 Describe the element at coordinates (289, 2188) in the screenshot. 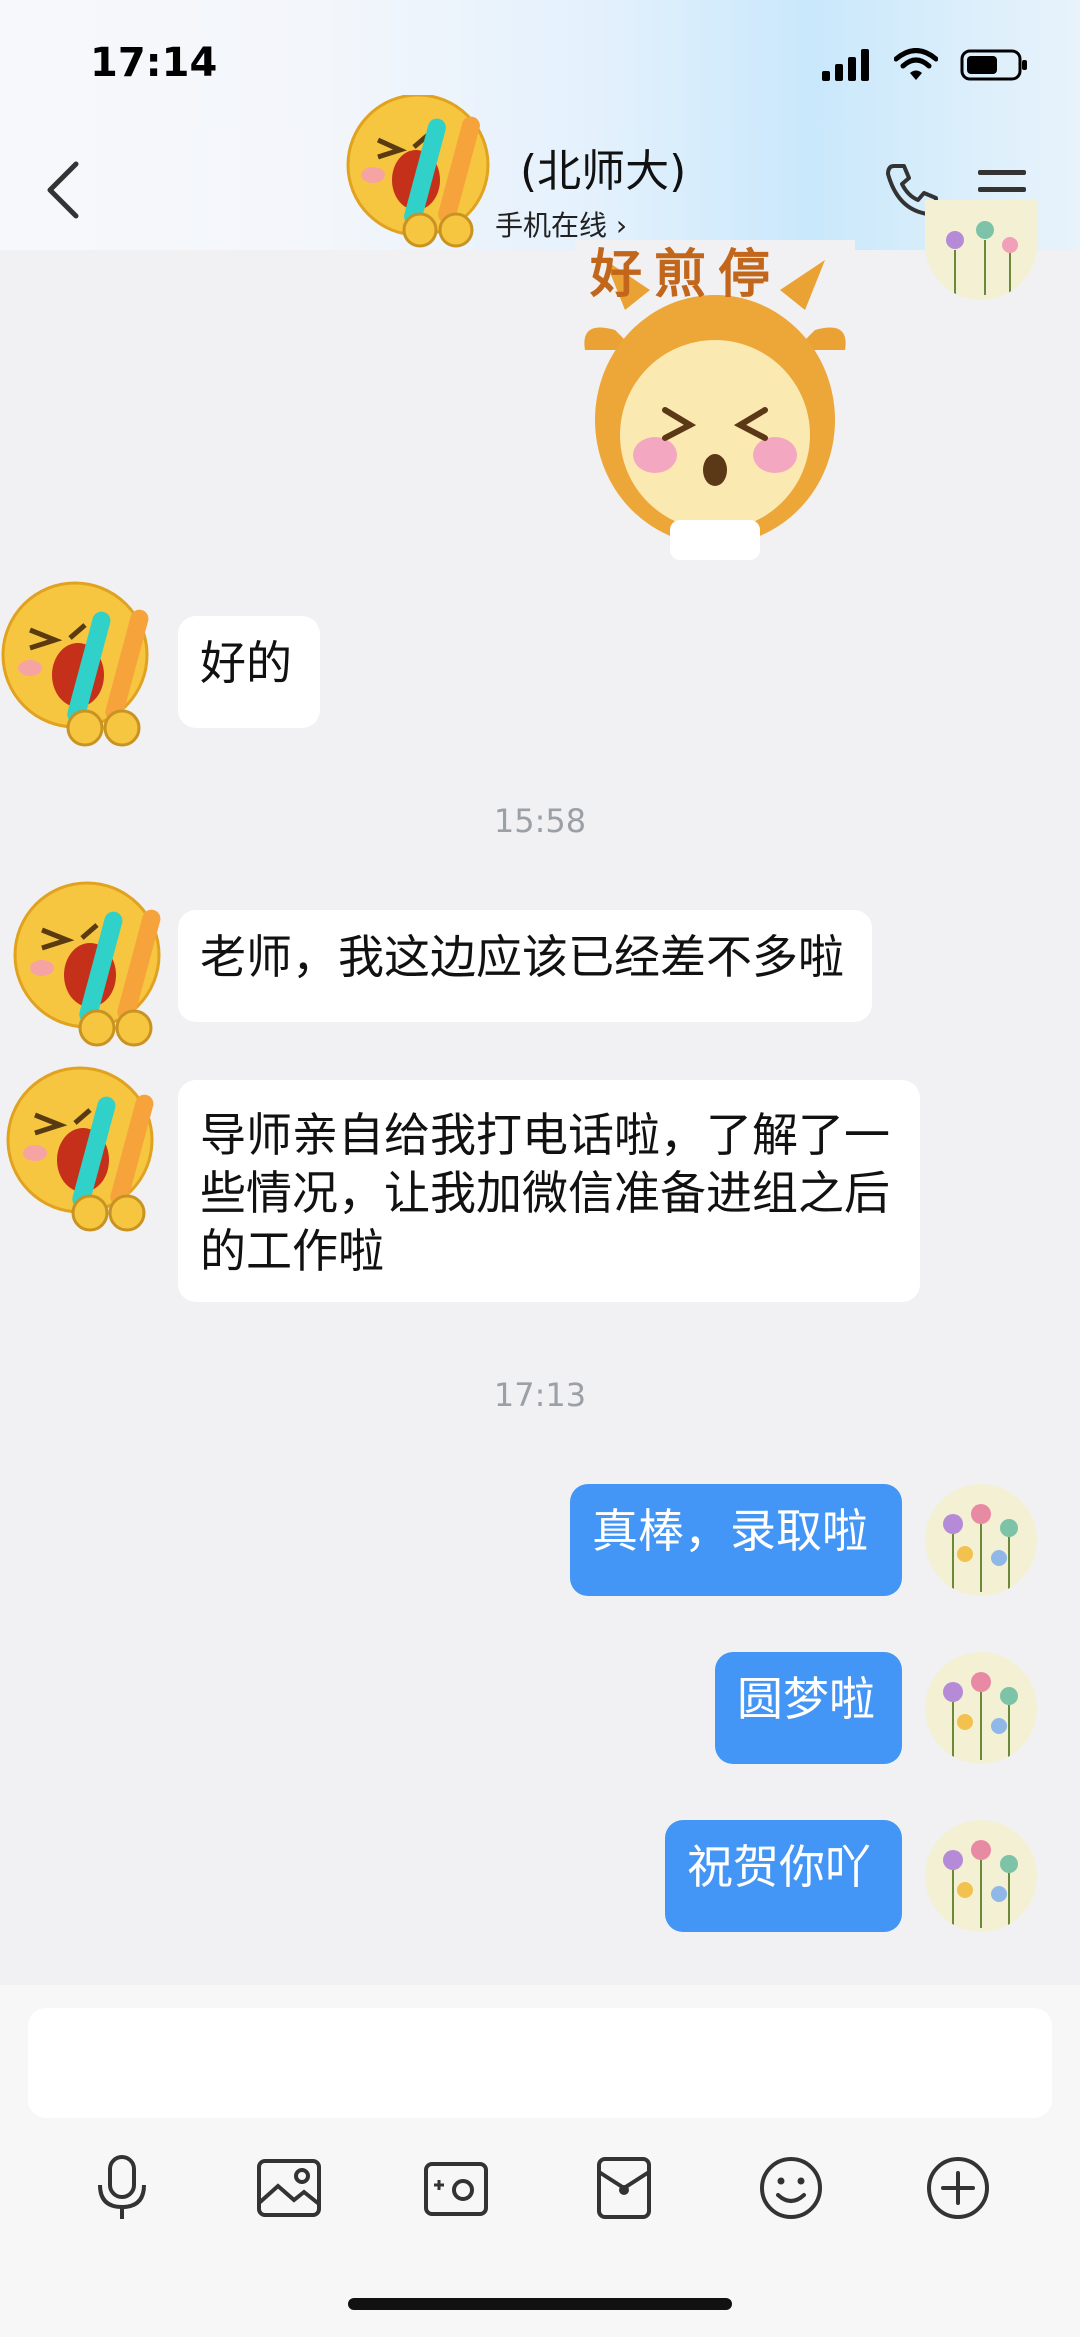

I see `photo-icon` at that location.